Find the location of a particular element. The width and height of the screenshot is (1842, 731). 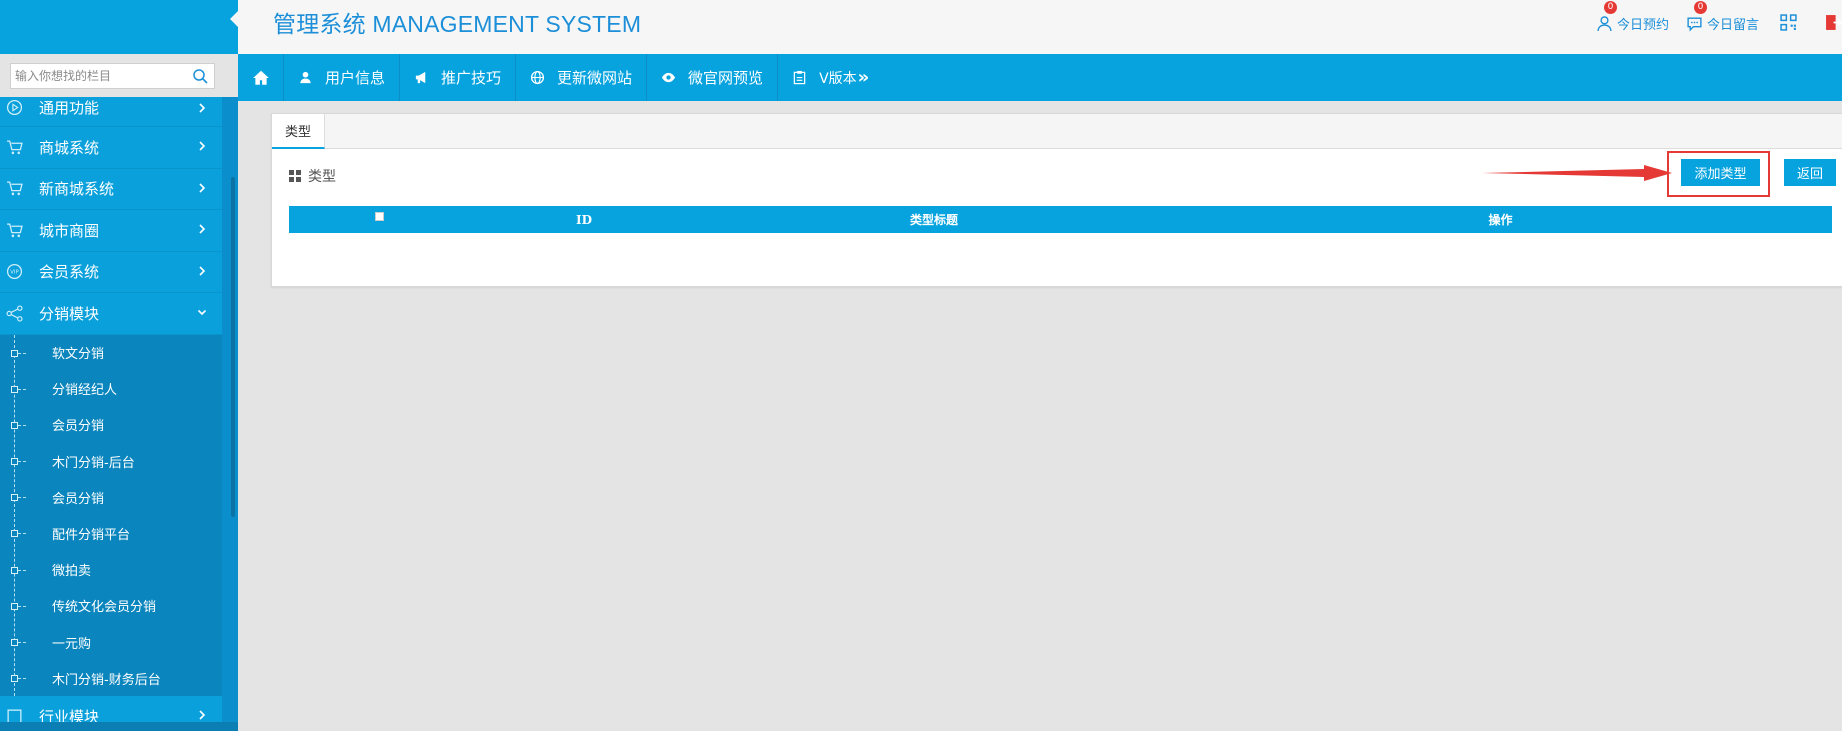

top-navbar: 用户信息 推广技巧 更新微网站 微官网预览 V版本 » is located at coordinates (1040, 77).